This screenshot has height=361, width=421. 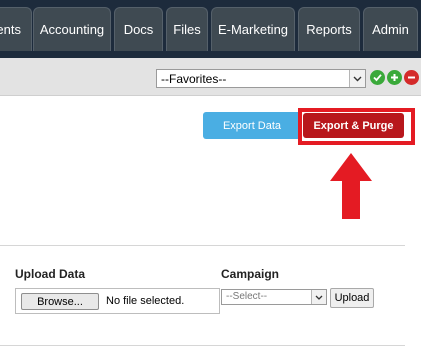 What do you see at coordinates (50, 274) in the screenshot?
I see `upload-data-title: Upload Data` at bounding box center [50, 274].